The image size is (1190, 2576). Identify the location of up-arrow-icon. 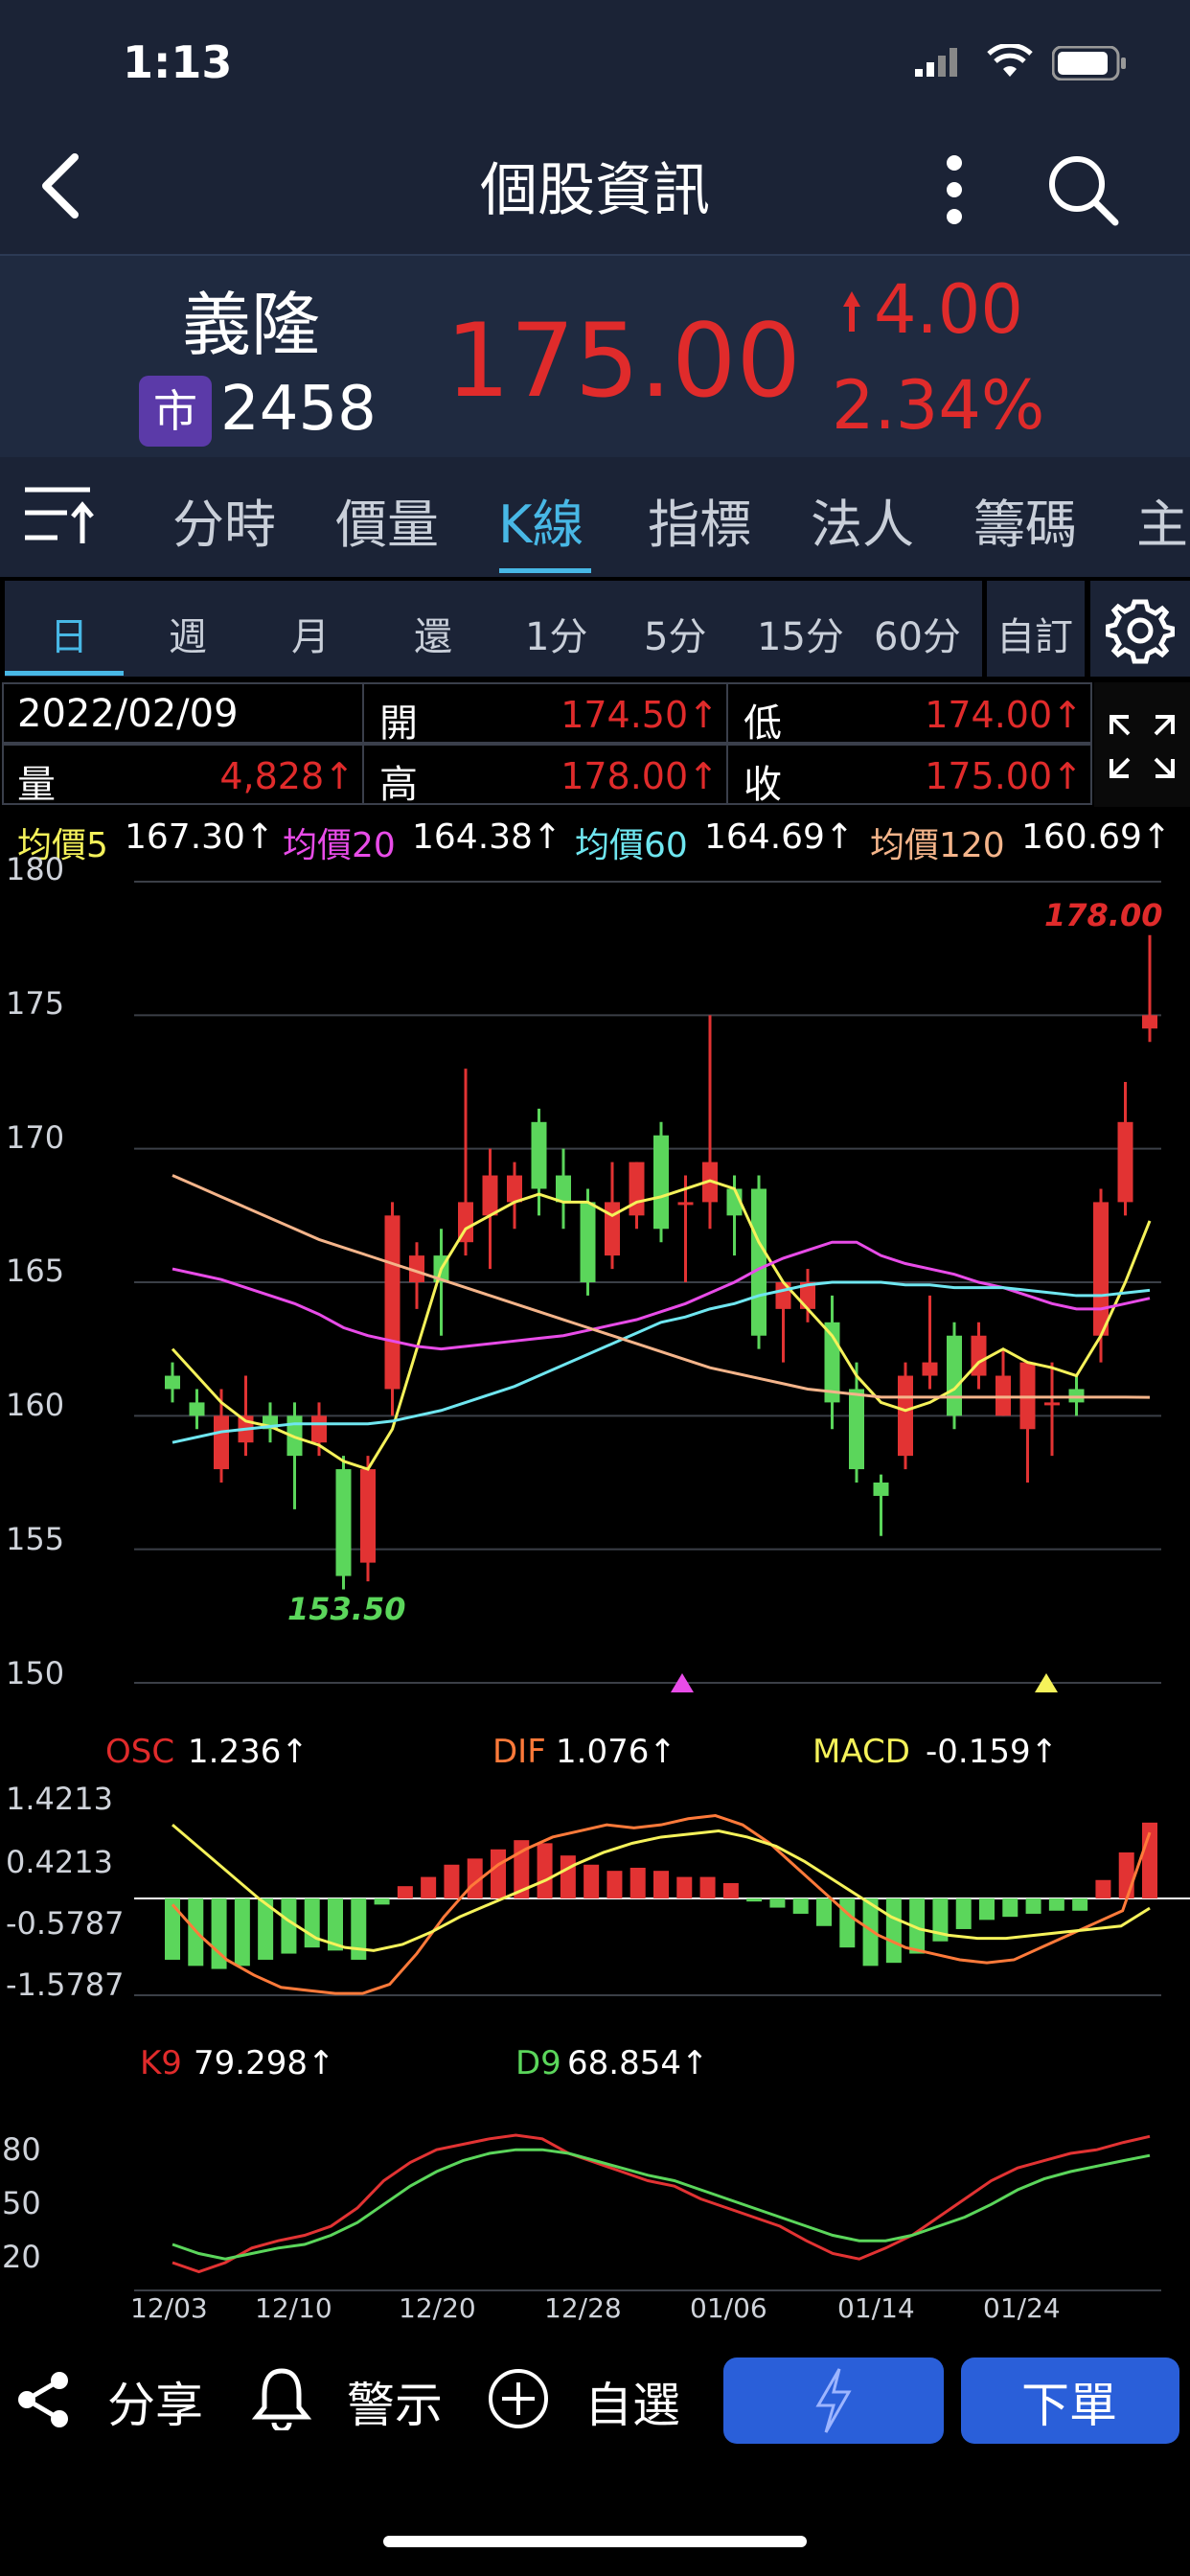
(852, 311).